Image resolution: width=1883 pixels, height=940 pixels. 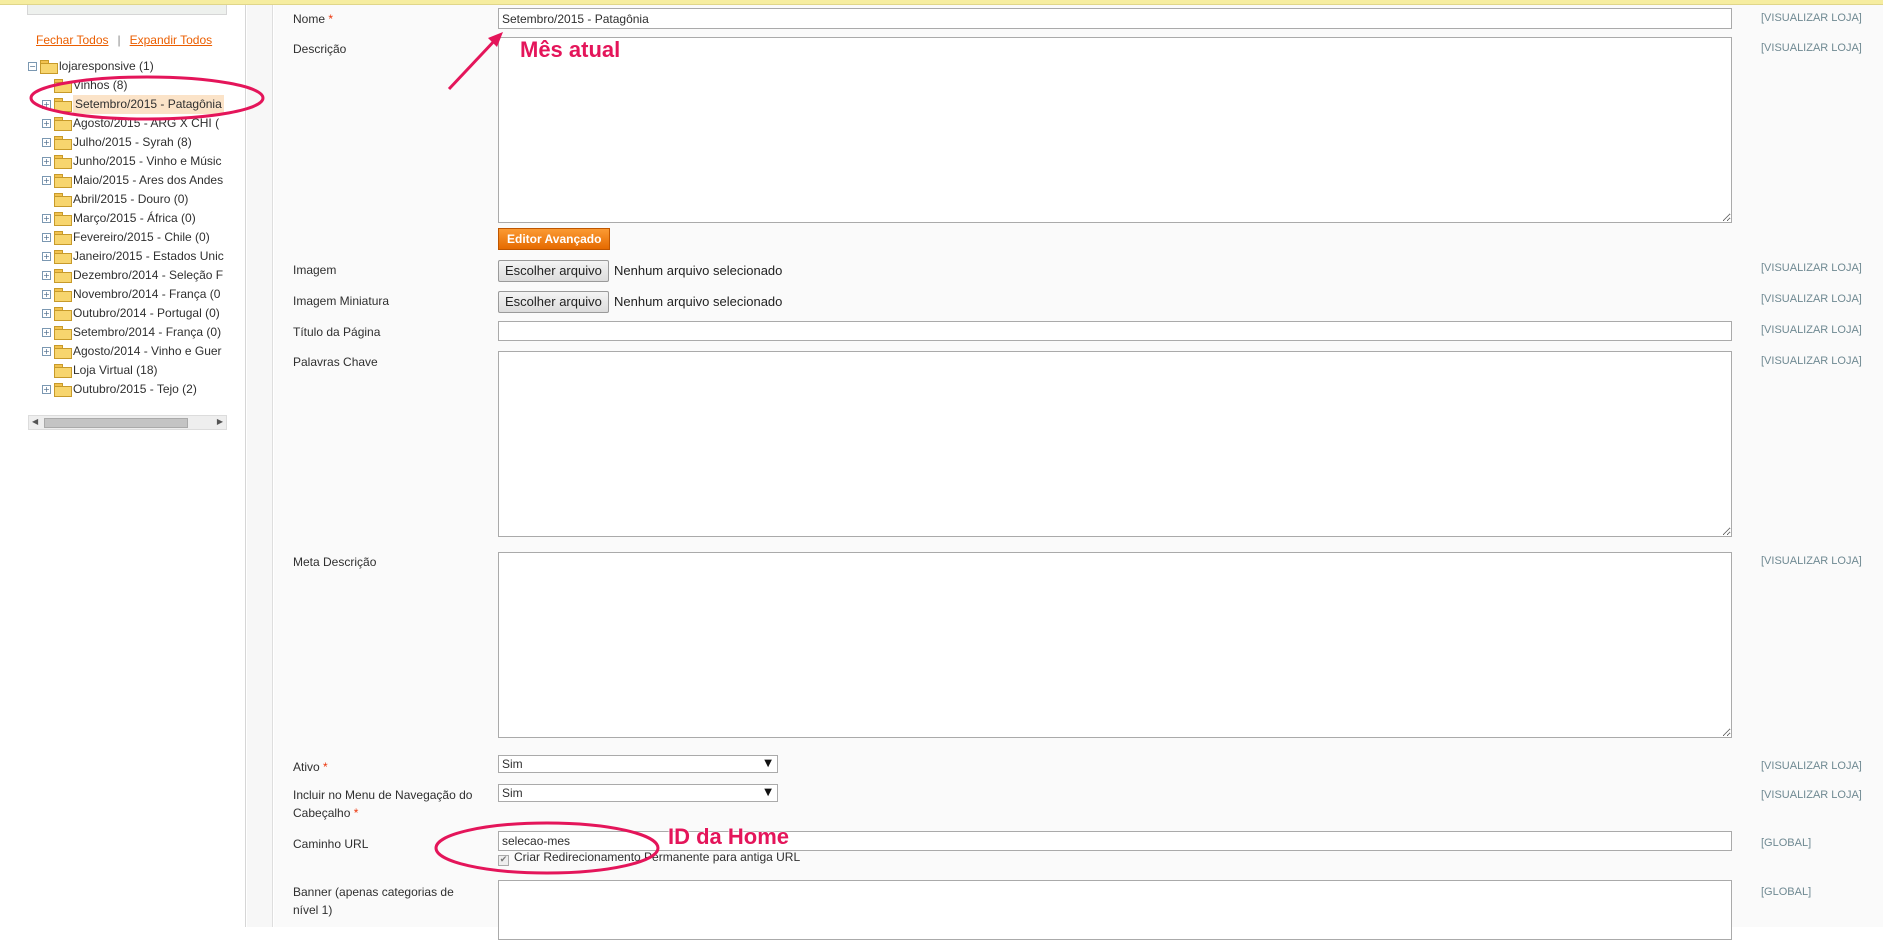 I want to click on scroll-right-arrow-icon: ▶, so click(x=220, y=421).